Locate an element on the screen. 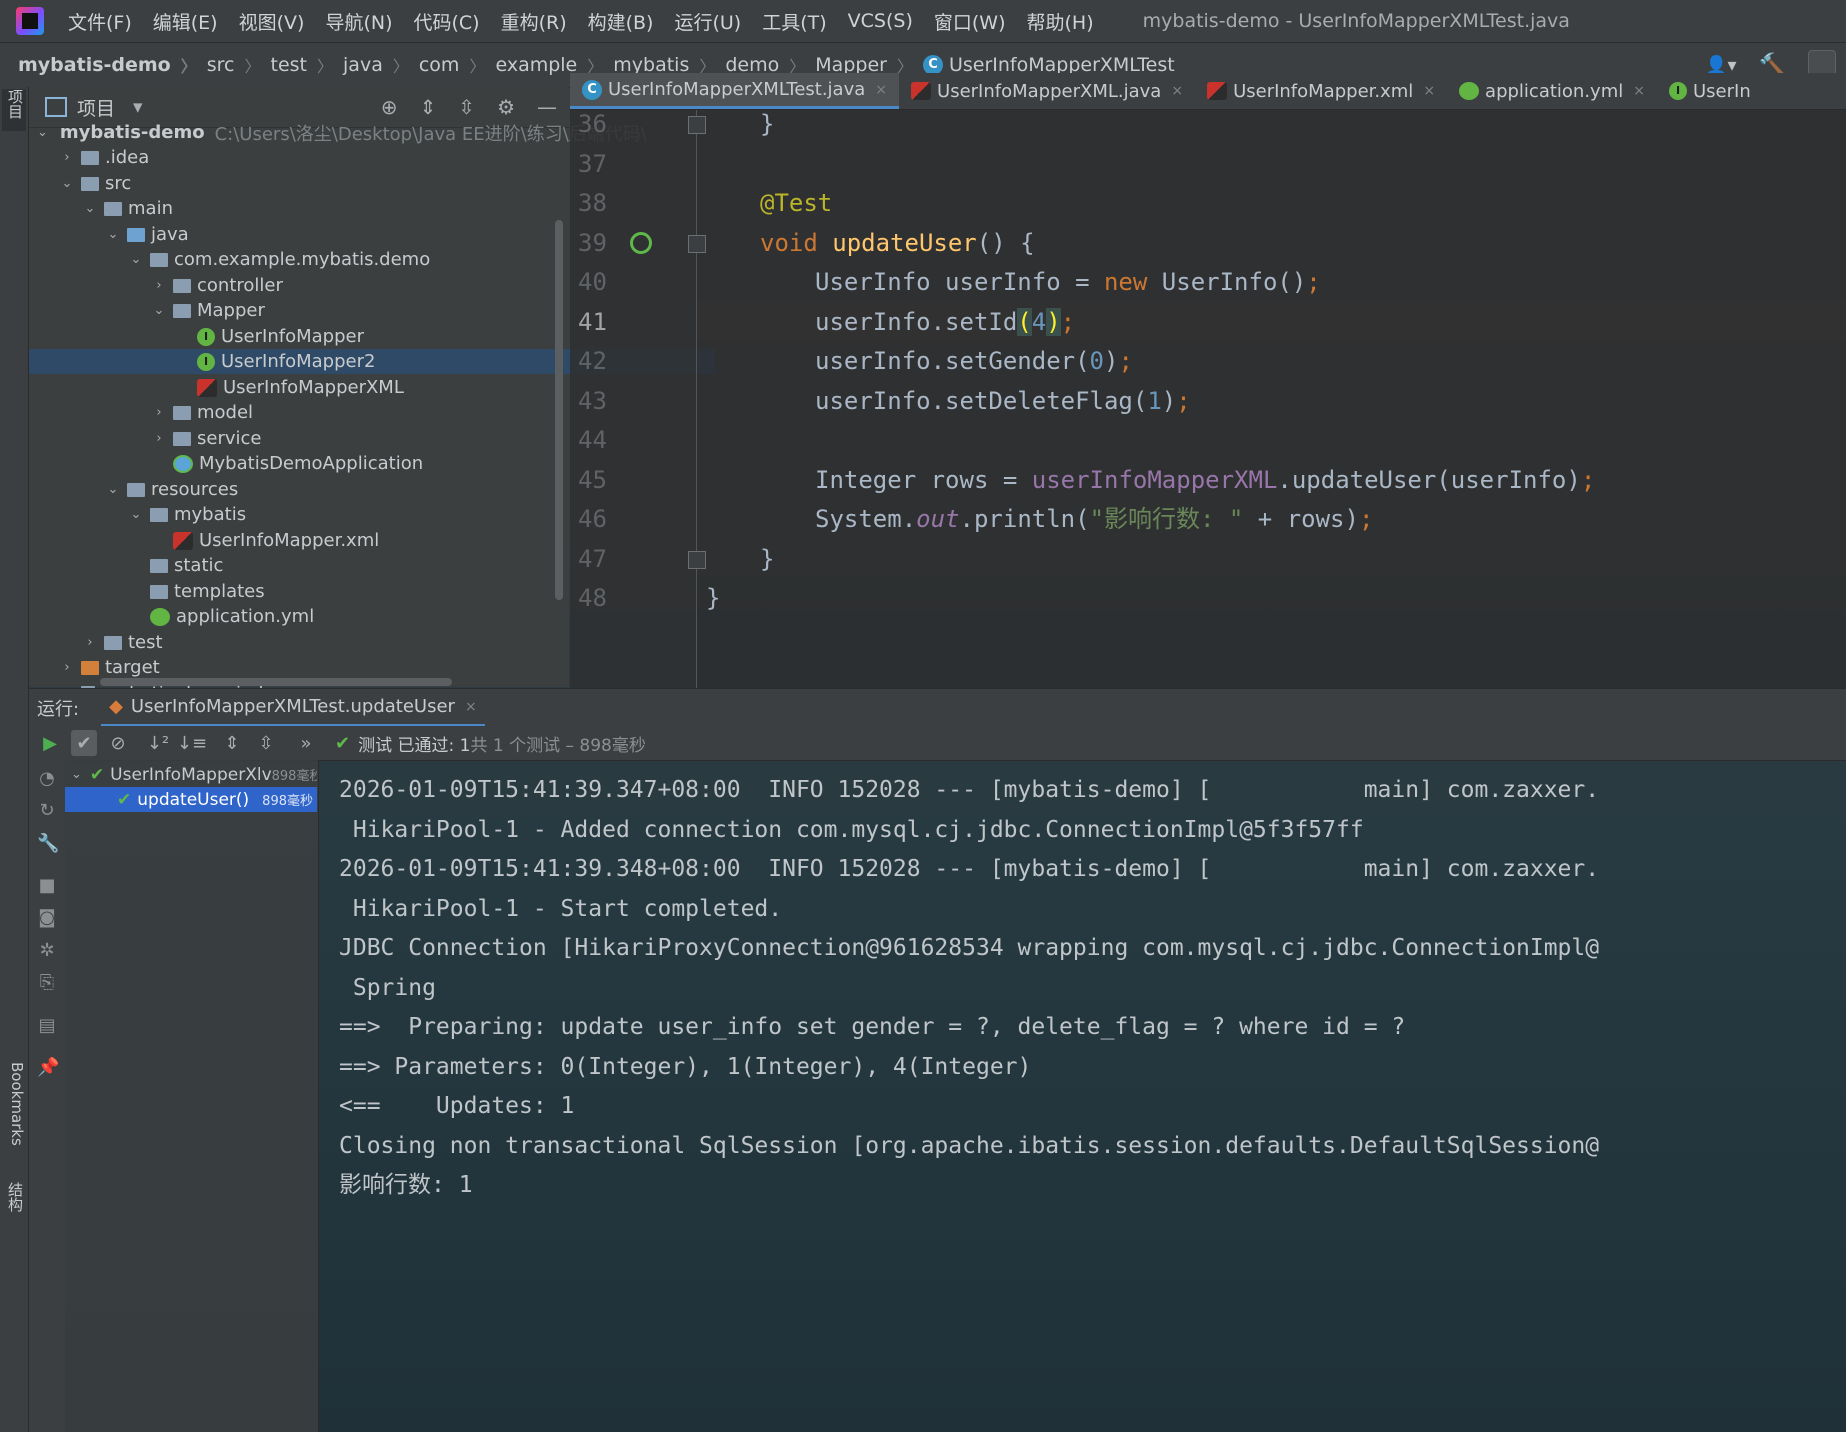  test-status: ✔ 测试 已通过: 1 共 1 个测试 – 898毫秒 is located at coordinates (490, 744).